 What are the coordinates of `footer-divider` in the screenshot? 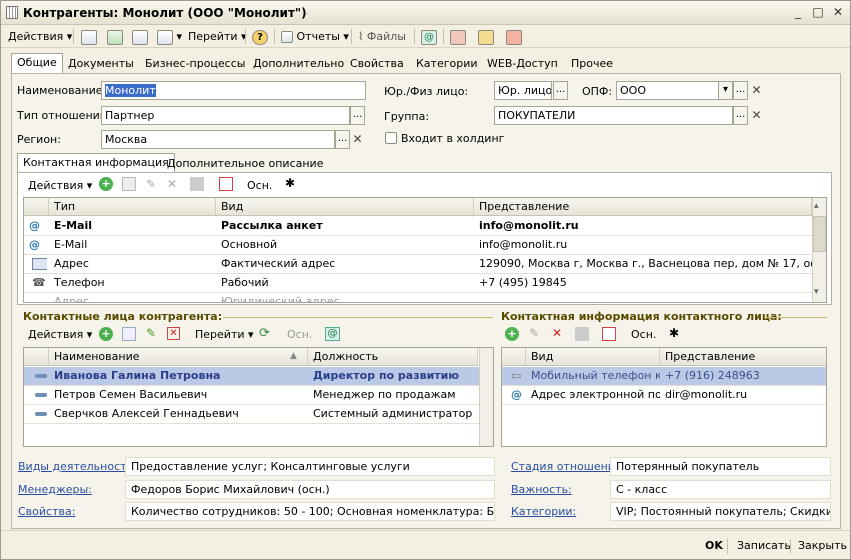 It's located at (425, 530).